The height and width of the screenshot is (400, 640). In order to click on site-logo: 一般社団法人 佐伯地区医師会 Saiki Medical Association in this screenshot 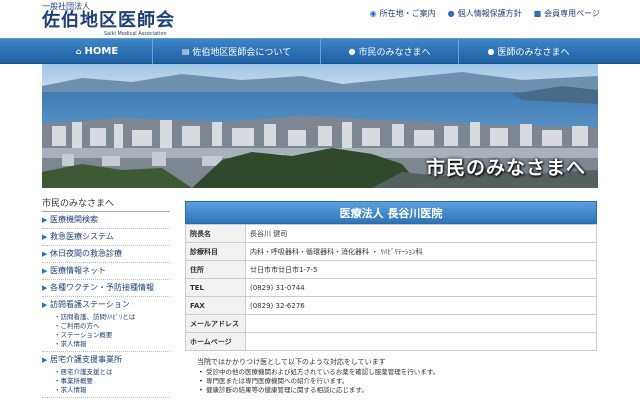, I will do `click(108, 19)`.